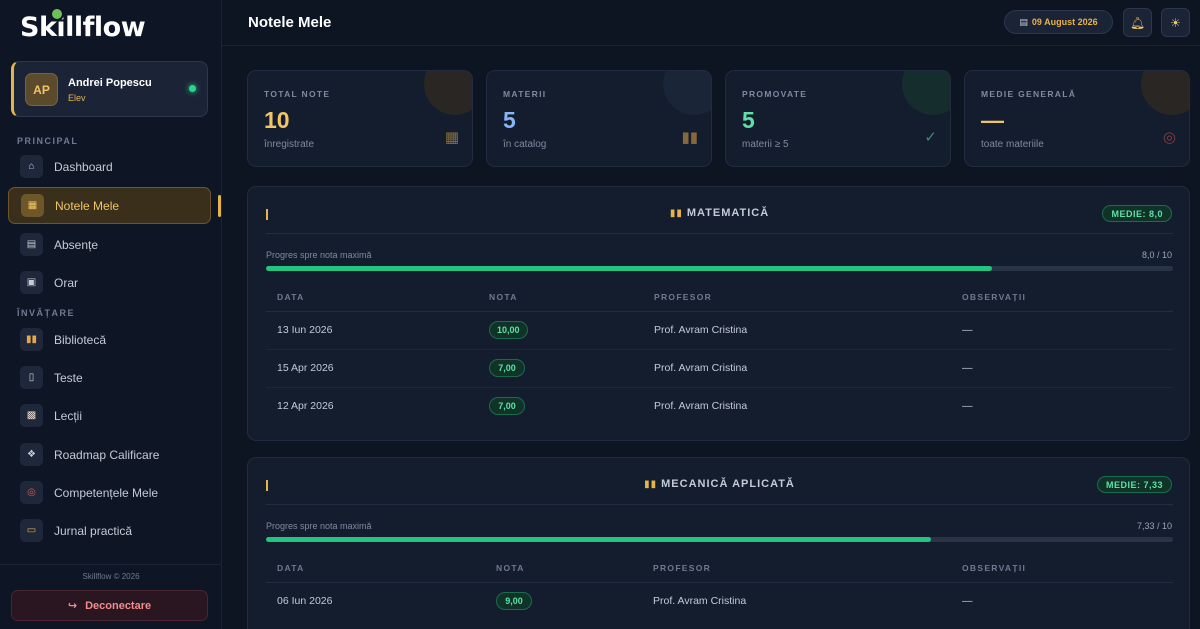 This screenshot has width=1200, height=629. Describe the element at coordinates (109, 415) in the screenshot. I see `sidebar-item-lectii: ▩ Lecții` at that location.